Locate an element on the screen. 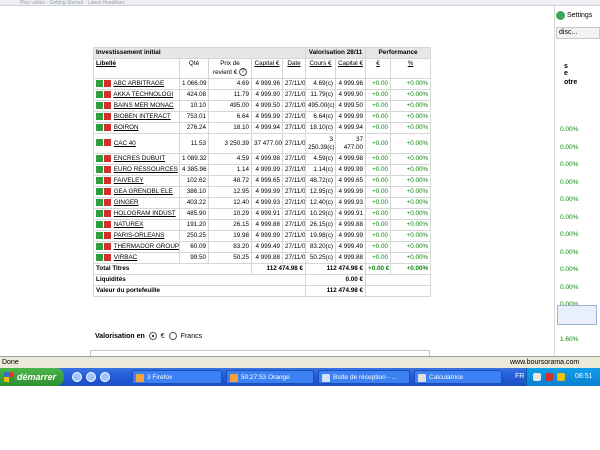 This screenshot has height=450, width=600. stock-link: EURO RESSOURCES is located at coordinates (146, 169).